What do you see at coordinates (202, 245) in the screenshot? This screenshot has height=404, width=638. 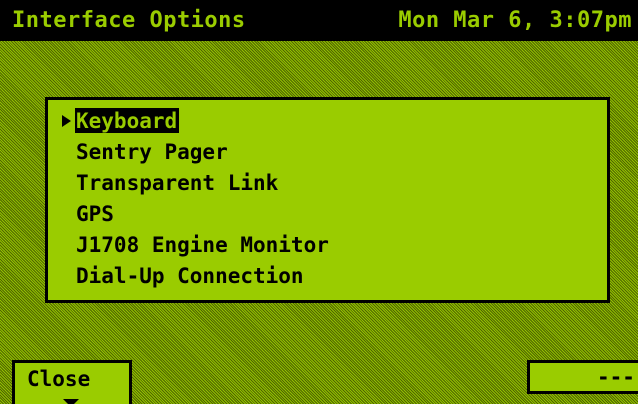 I see `menu-item-label: J1708 Engine Monitor` at bounding box center [202, 245].